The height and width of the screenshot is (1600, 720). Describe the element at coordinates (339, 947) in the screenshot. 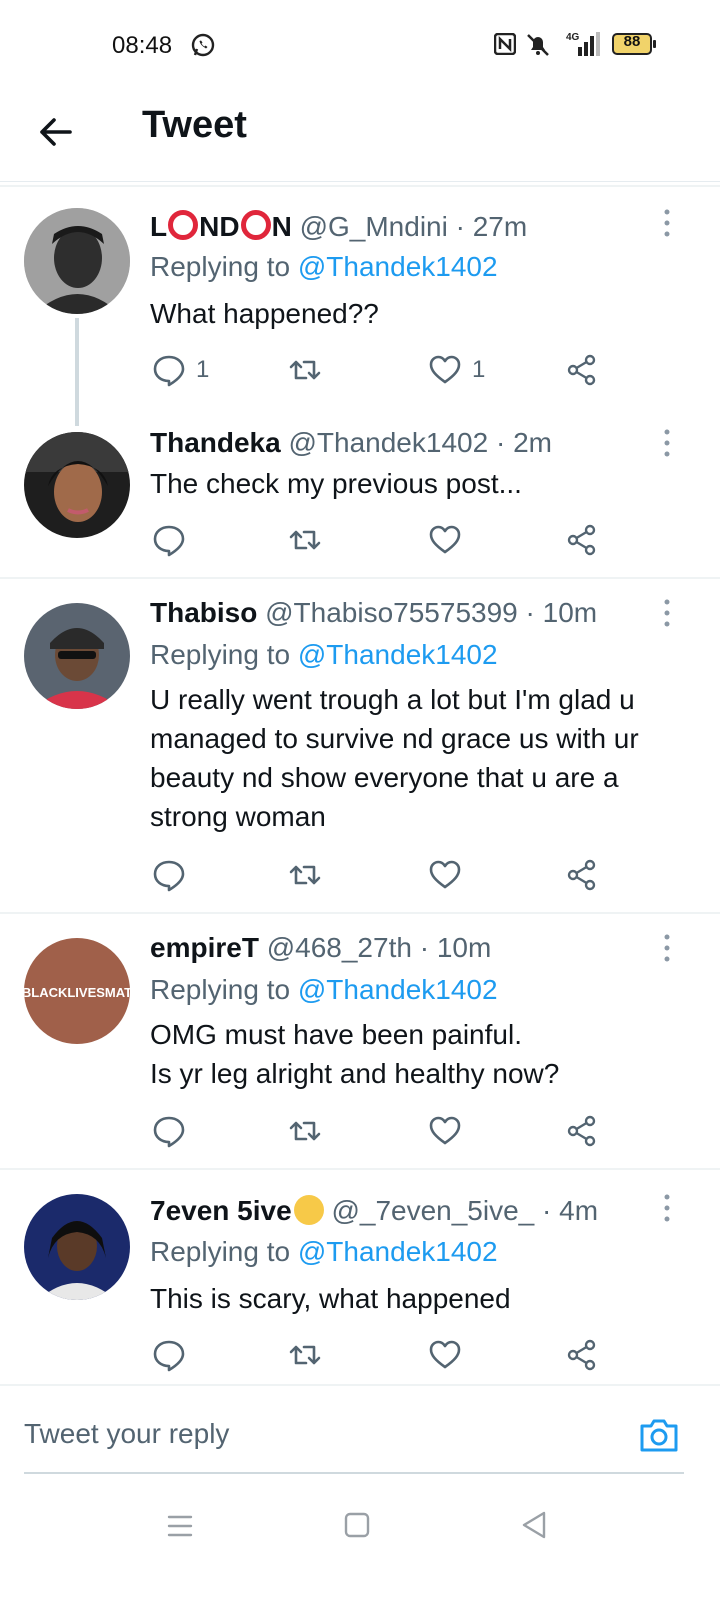

I see `tweet-handle: @468_27th` at that location.